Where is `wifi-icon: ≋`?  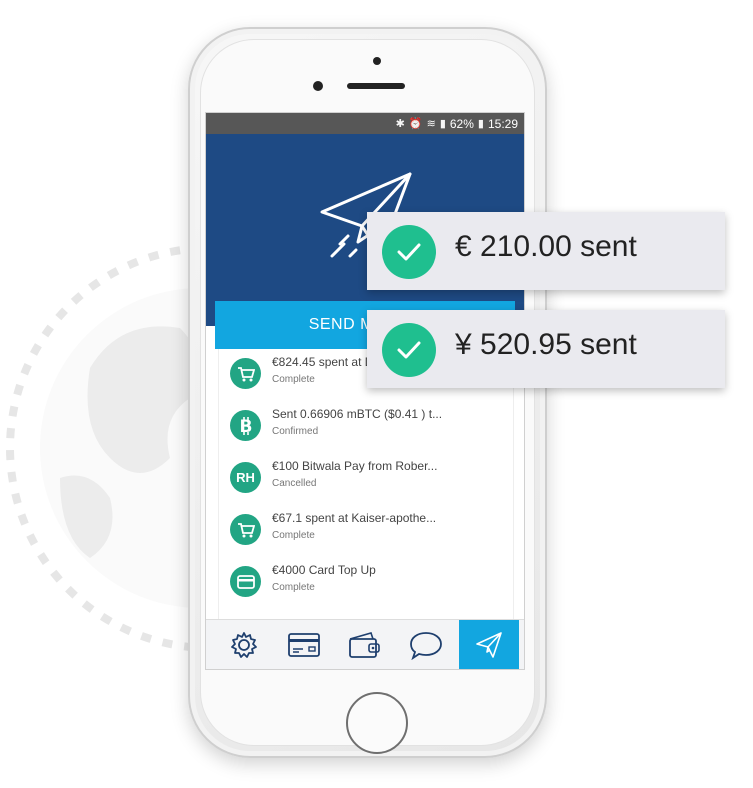 wifi-icon: ≋ is located at coordinates (431, 124).